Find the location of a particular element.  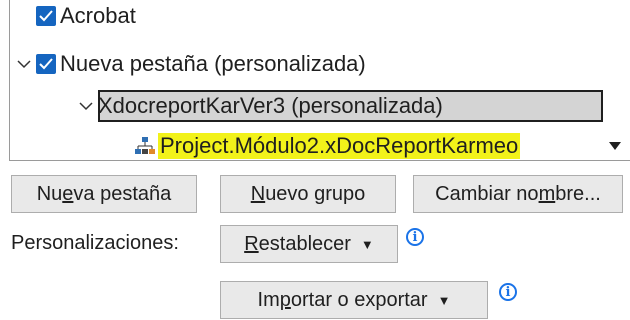

button-text: Im is located at coordinates (268, 299).